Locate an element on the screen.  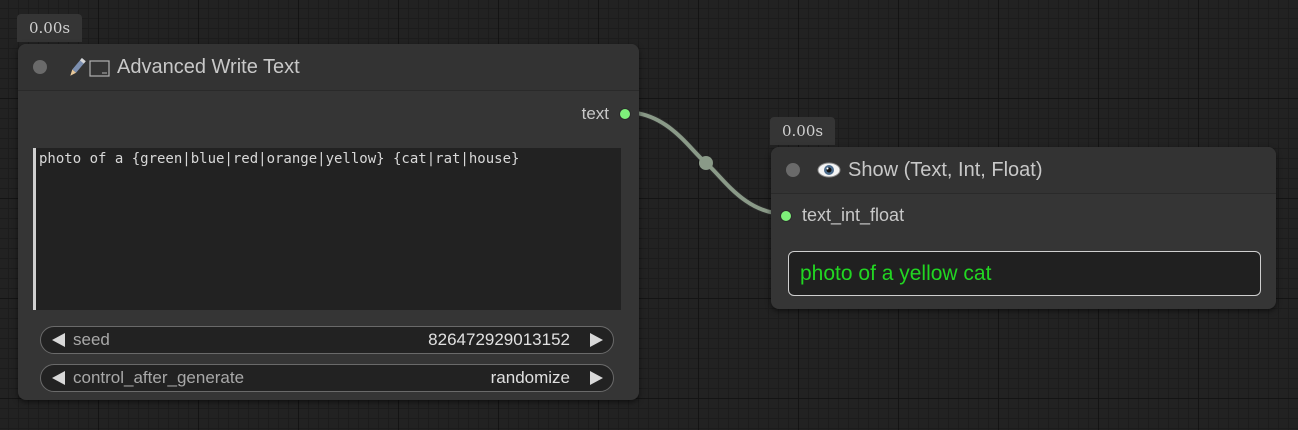
output-label: text is located at coordinates (595, 113).